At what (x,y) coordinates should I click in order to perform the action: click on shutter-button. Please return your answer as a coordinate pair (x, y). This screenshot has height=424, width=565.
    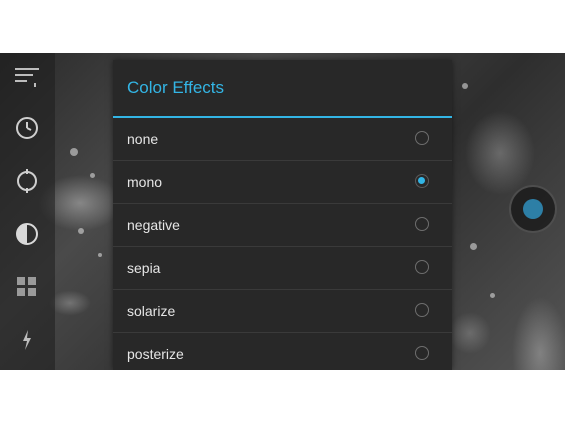
    Looking at the image, I should click on (533, 209).